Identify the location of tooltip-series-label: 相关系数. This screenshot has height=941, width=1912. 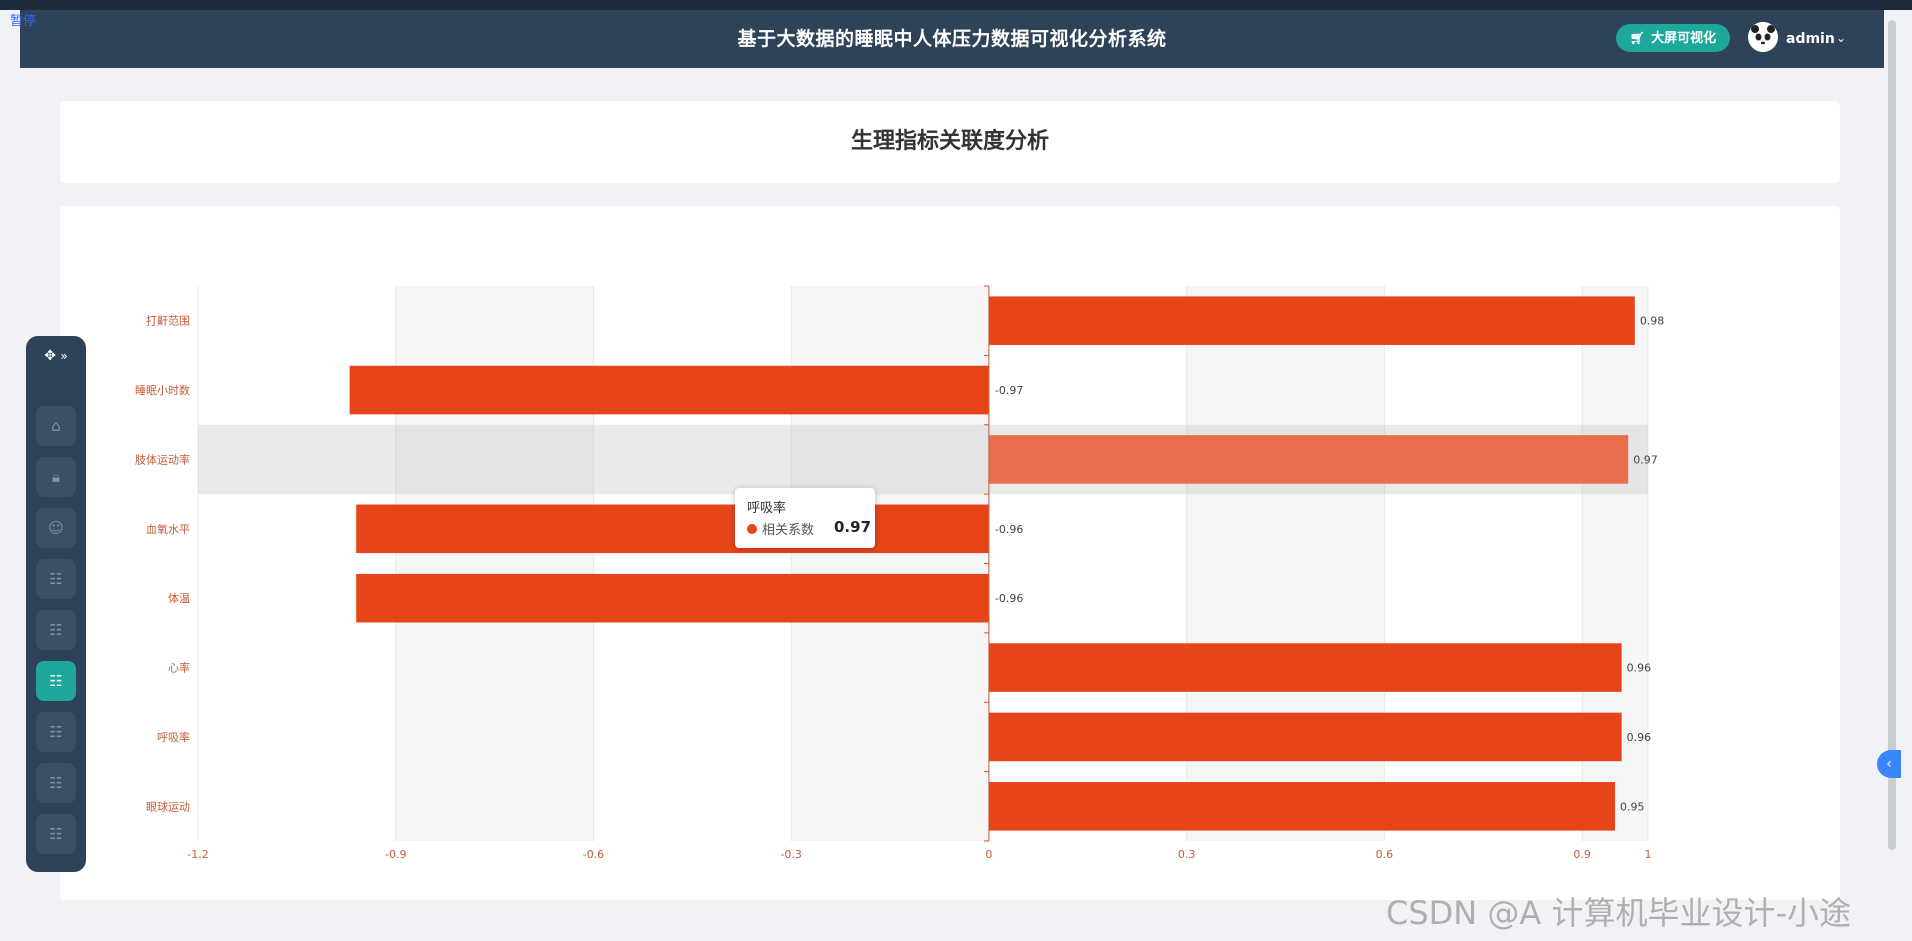
(788, 530).